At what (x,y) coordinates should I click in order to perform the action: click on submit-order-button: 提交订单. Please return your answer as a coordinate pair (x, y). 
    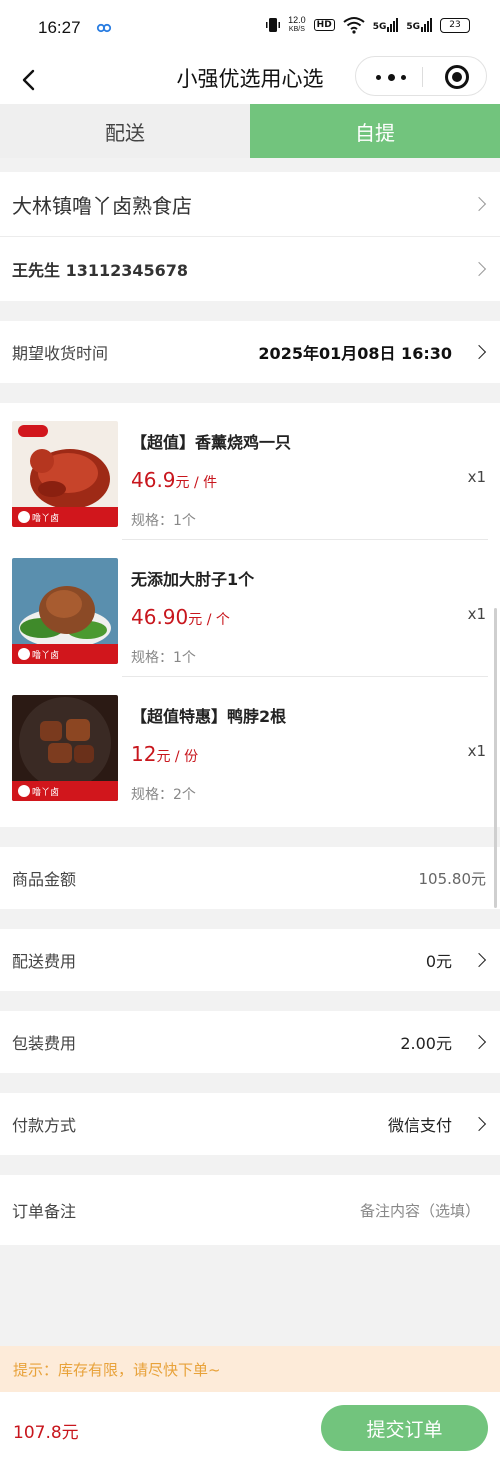
    Looking at the image, I should click on (404, 1428).